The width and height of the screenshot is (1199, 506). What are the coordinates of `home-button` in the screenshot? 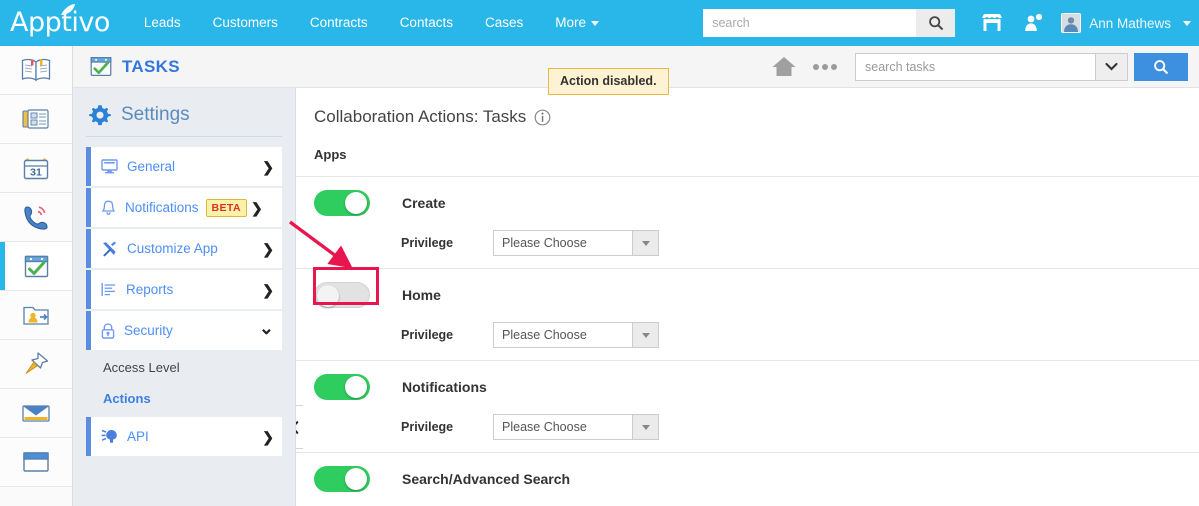 It's located at (784, 66).